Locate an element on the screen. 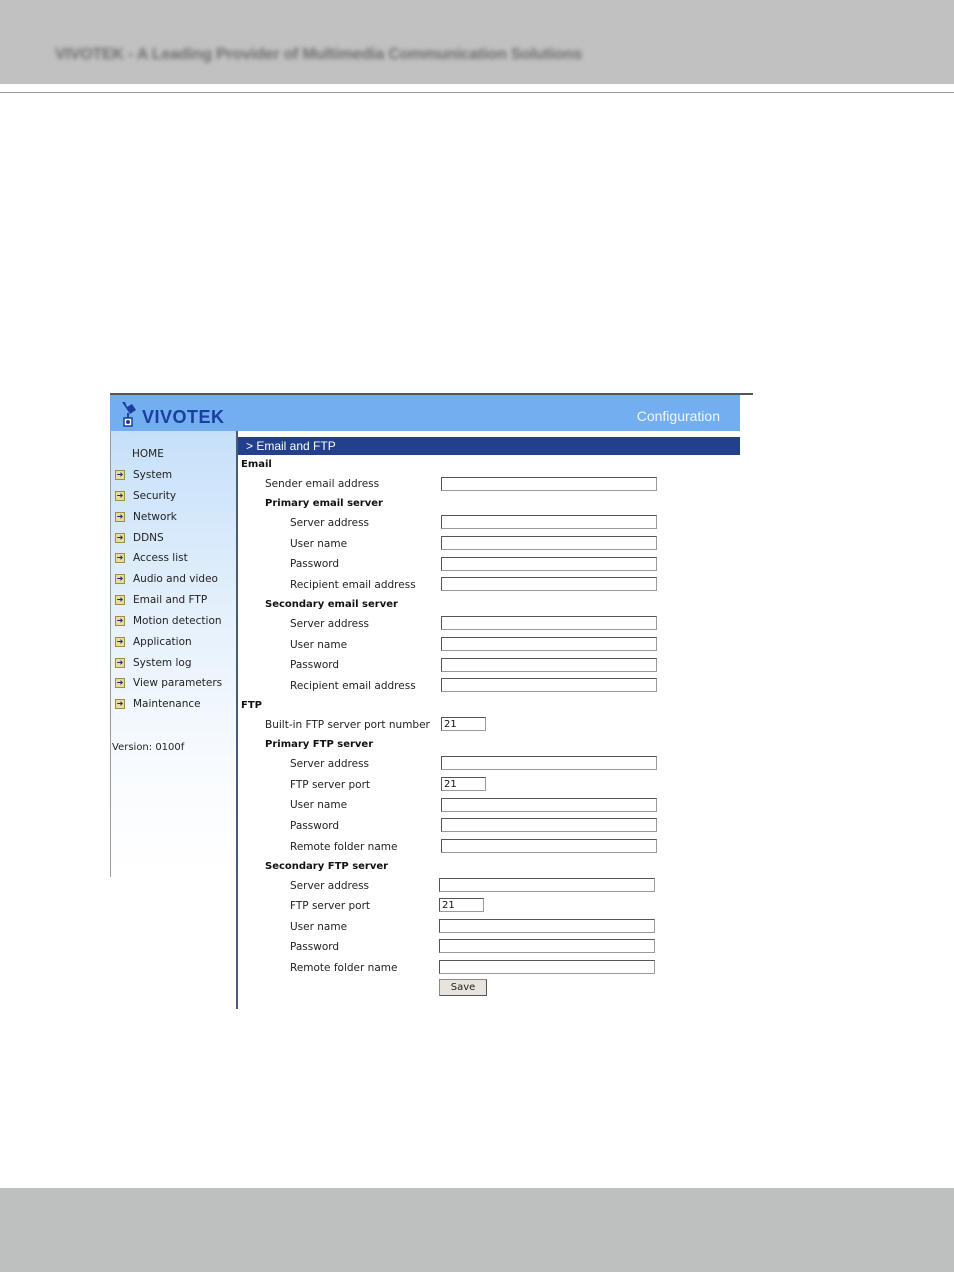  sidebar-item-label: Maintenance is located at coordinates (167, 704).